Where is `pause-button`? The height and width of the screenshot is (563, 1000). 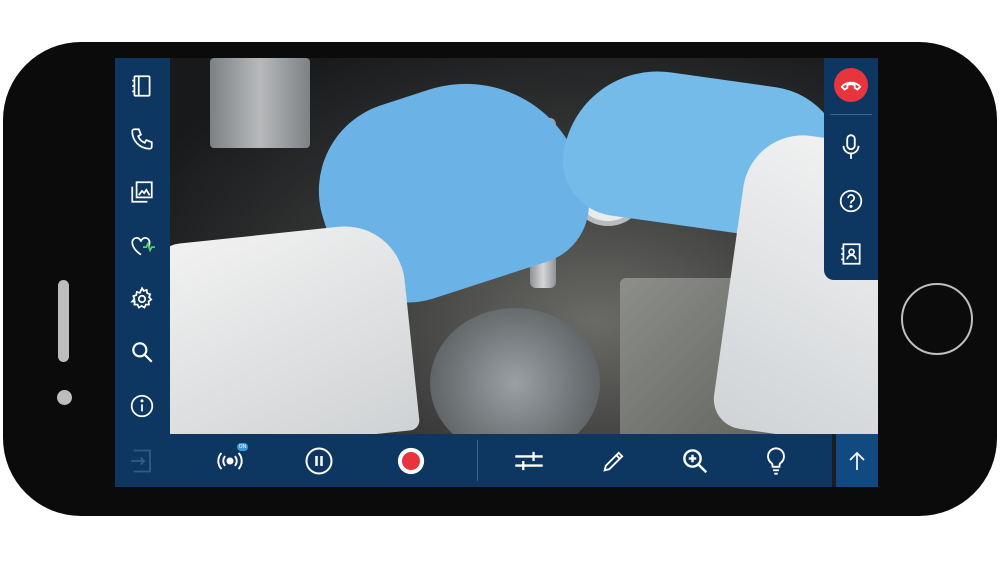 pause-button is located at coordinates (319, 461).